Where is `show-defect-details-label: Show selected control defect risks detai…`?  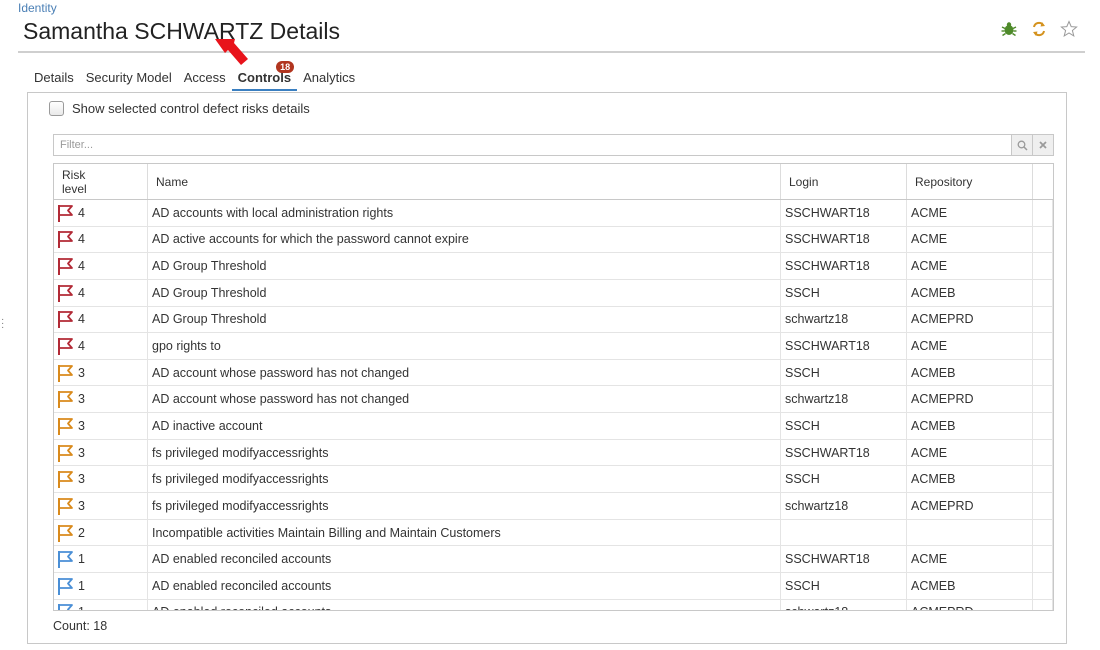 show-defect-details-label: Show selected control defect risks detai… is located at coordinates (191, 108).